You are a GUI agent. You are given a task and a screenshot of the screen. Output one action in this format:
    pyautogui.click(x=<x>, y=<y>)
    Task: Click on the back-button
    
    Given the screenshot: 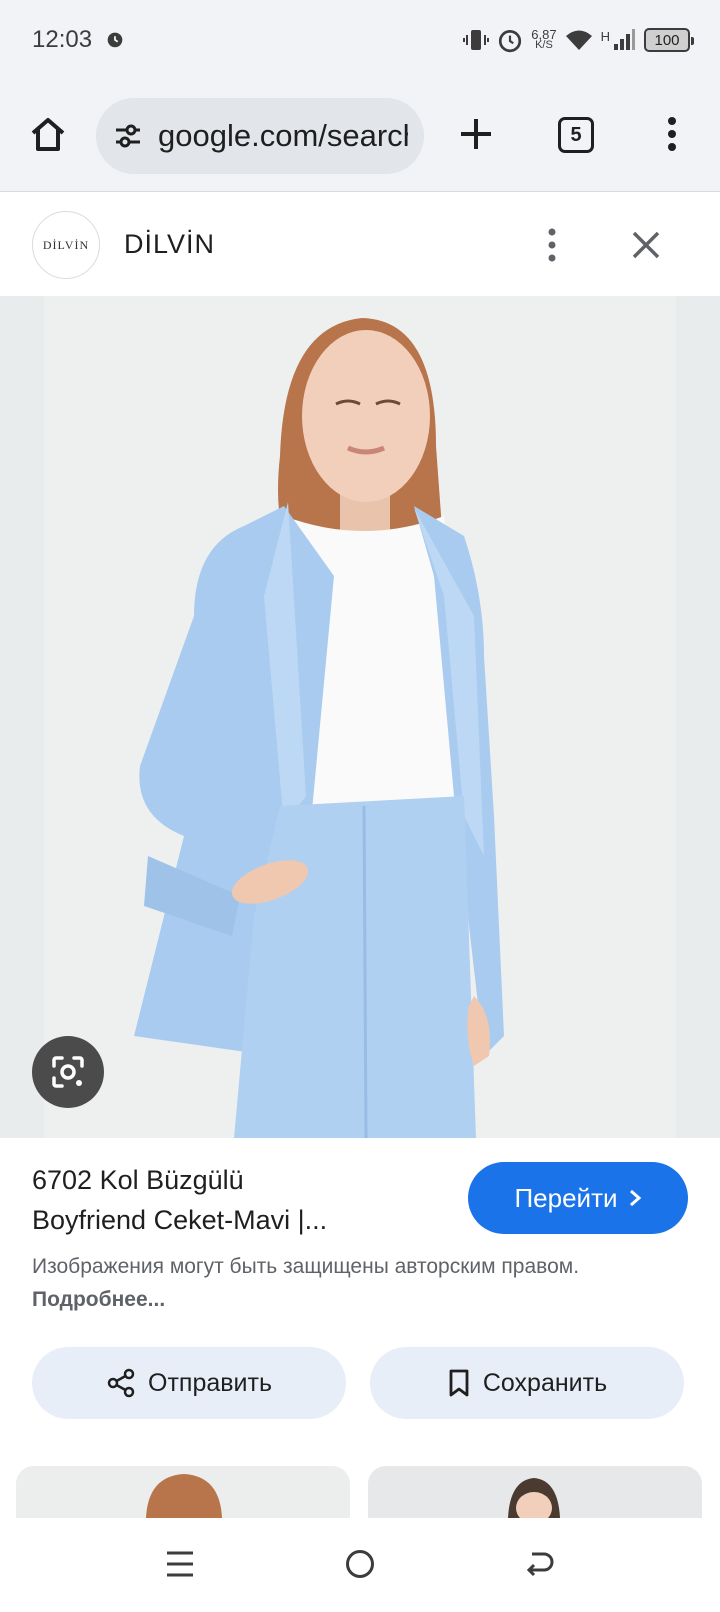 What is the action you would take?
    pyautogui.click(x=540, y=1564)
    